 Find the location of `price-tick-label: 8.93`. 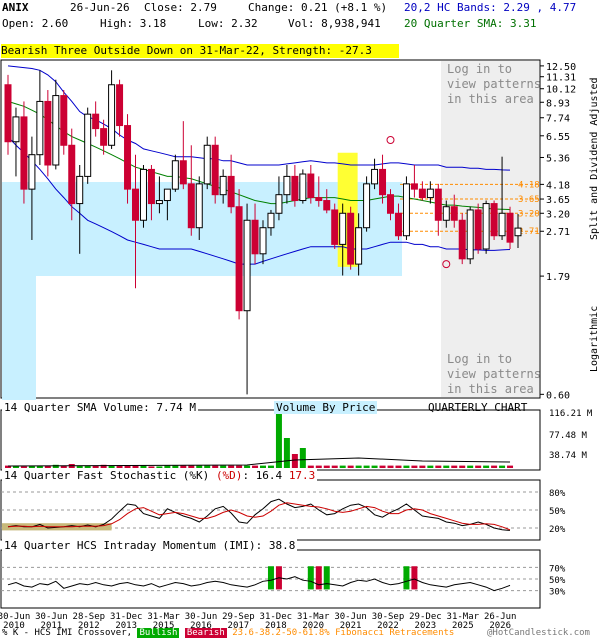

price-tick-label: 8.93 is located at coordinates (558, 103).